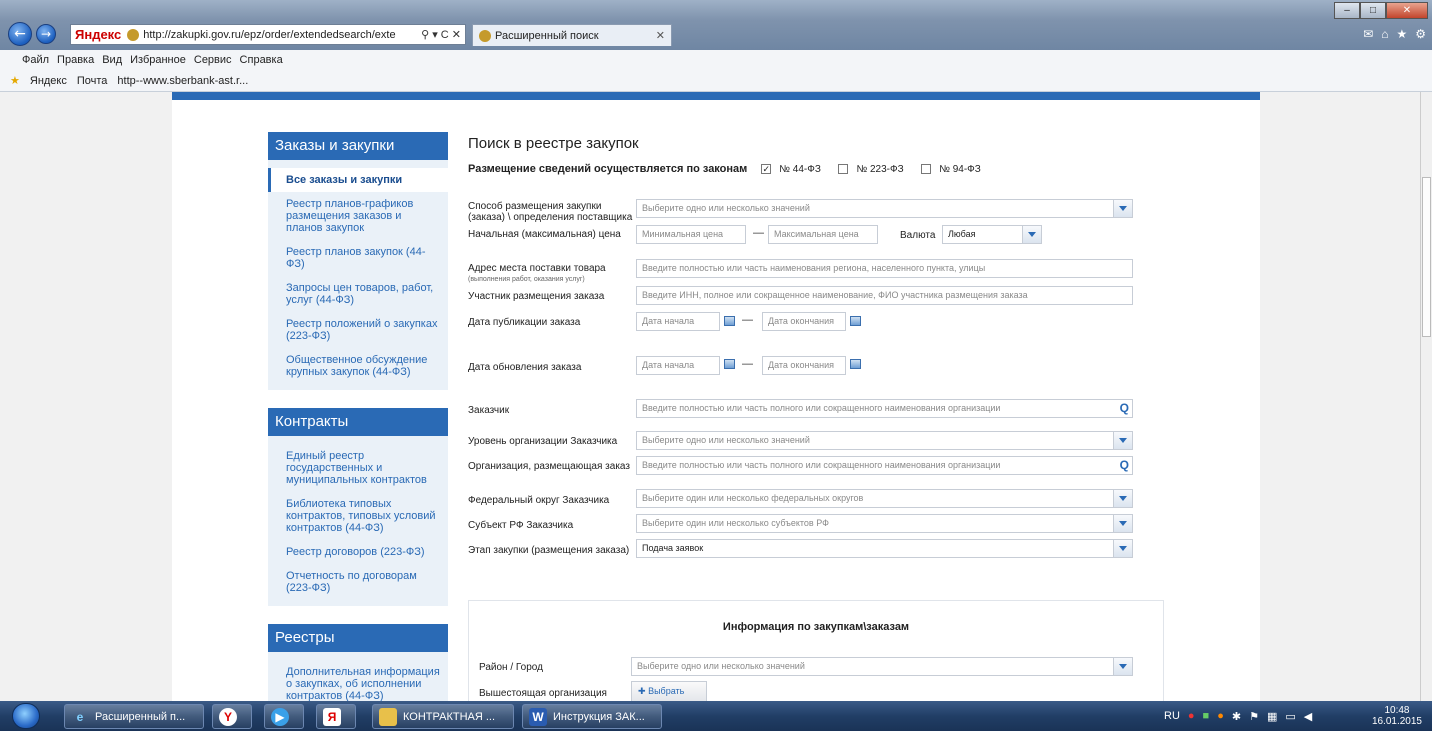 The height and width of the screenshot is (731, 1432). What do you see at coordinates (358, 330) in the screenshot?
I see `sidebar-item-regulations-223: Реестр положений о закупках (223-ФЗ)` at bounding box center [358, 330].